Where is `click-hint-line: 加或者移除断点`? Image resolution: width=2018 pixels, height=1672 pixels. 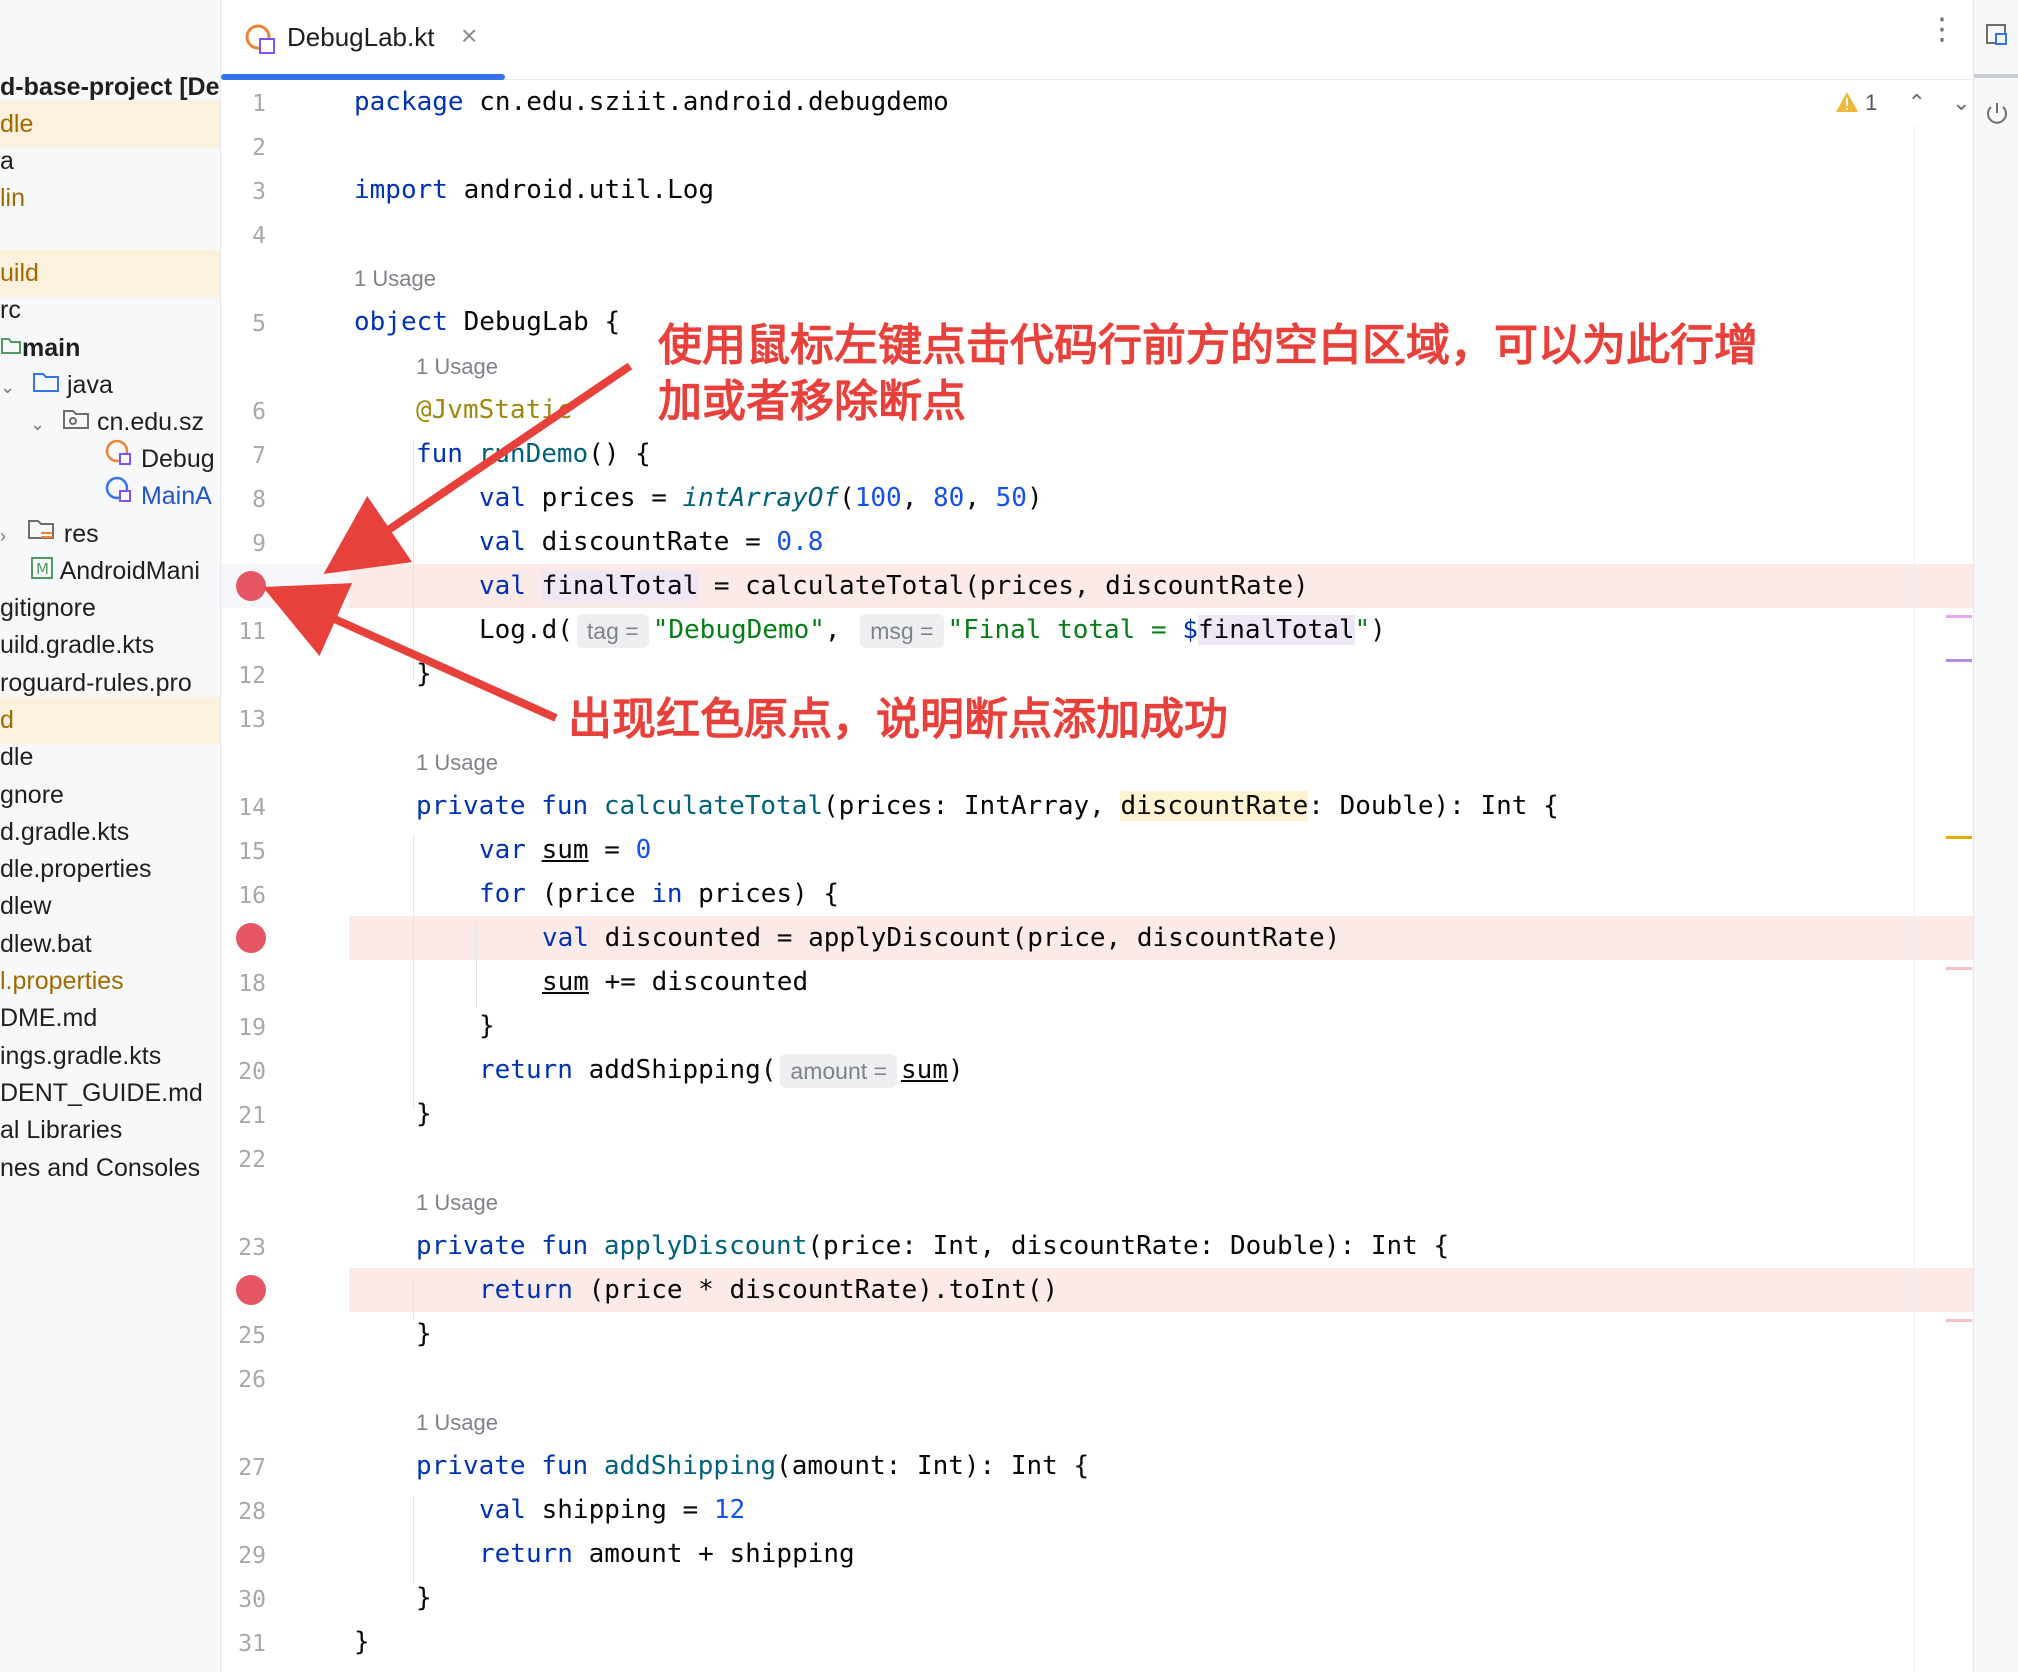
click-hint-line: 加或者移除断点 is located at coordinates (812, 401).